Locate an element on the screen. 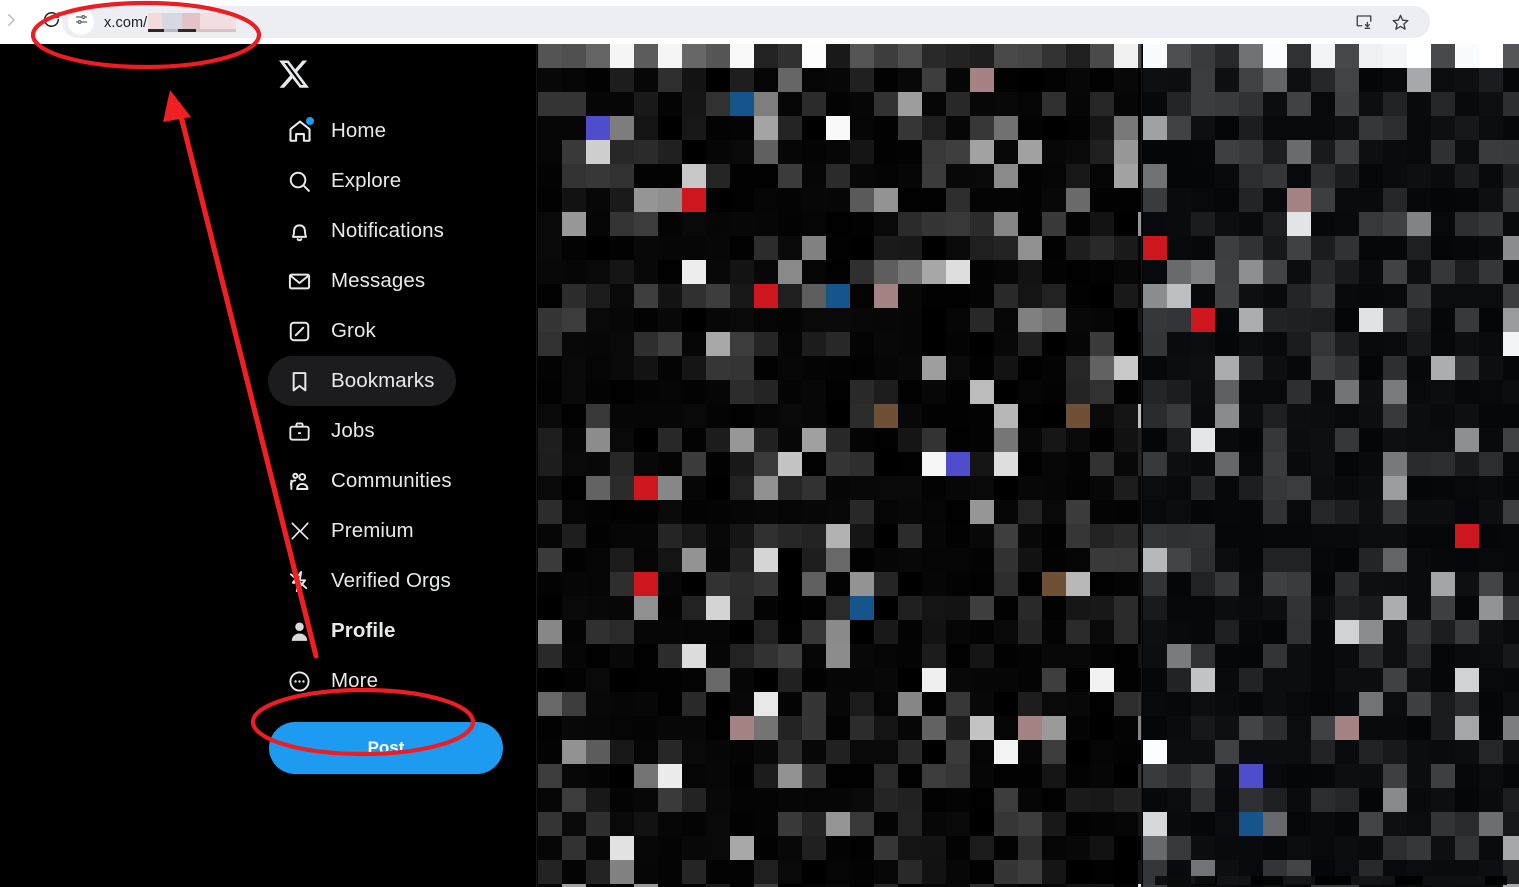  post-button: Post is located at coordinates (386, 748).